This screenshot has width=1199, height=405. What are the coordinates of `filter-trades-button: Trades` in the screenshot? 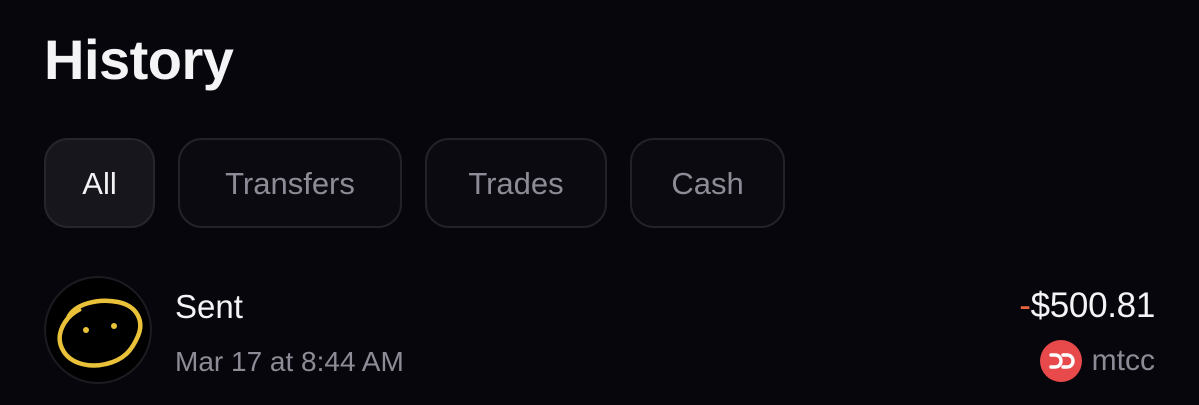 It's located at (516, 183).